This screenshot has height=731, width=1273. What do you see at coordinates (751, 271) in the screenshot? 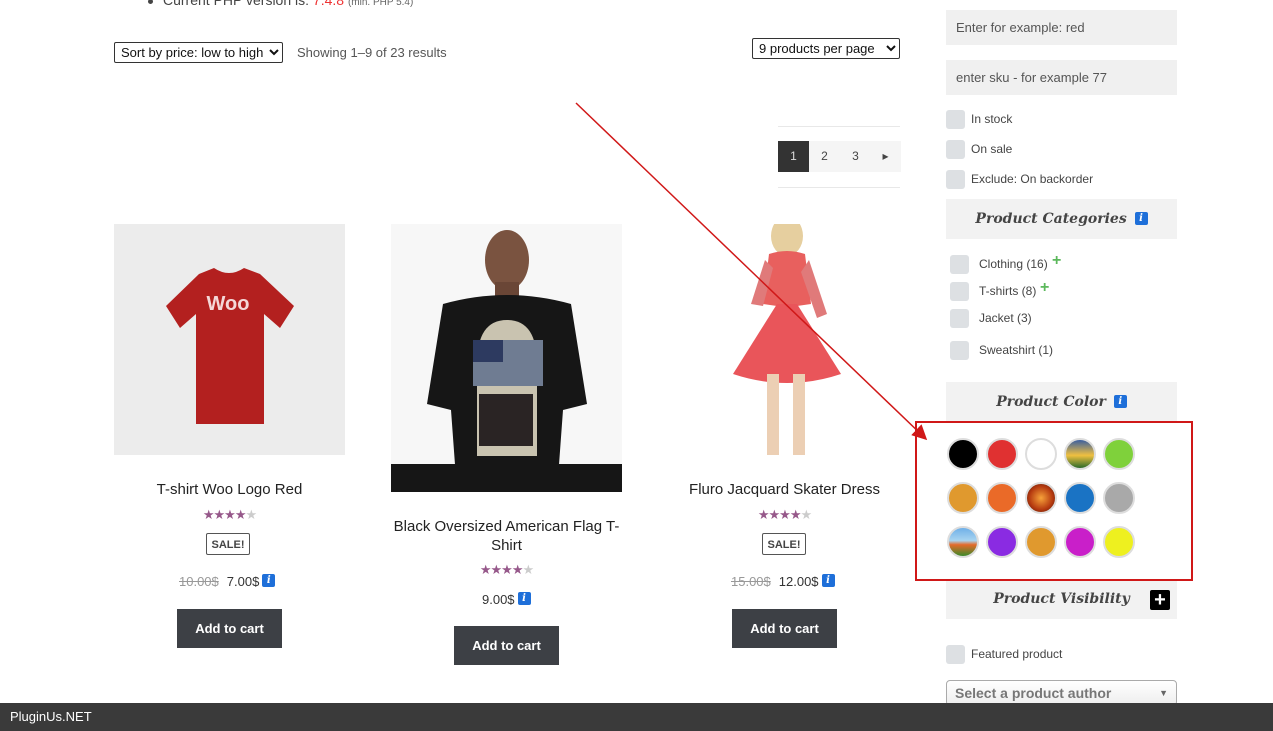
I see `annotation-arrow` at bounding box center [751, 271].